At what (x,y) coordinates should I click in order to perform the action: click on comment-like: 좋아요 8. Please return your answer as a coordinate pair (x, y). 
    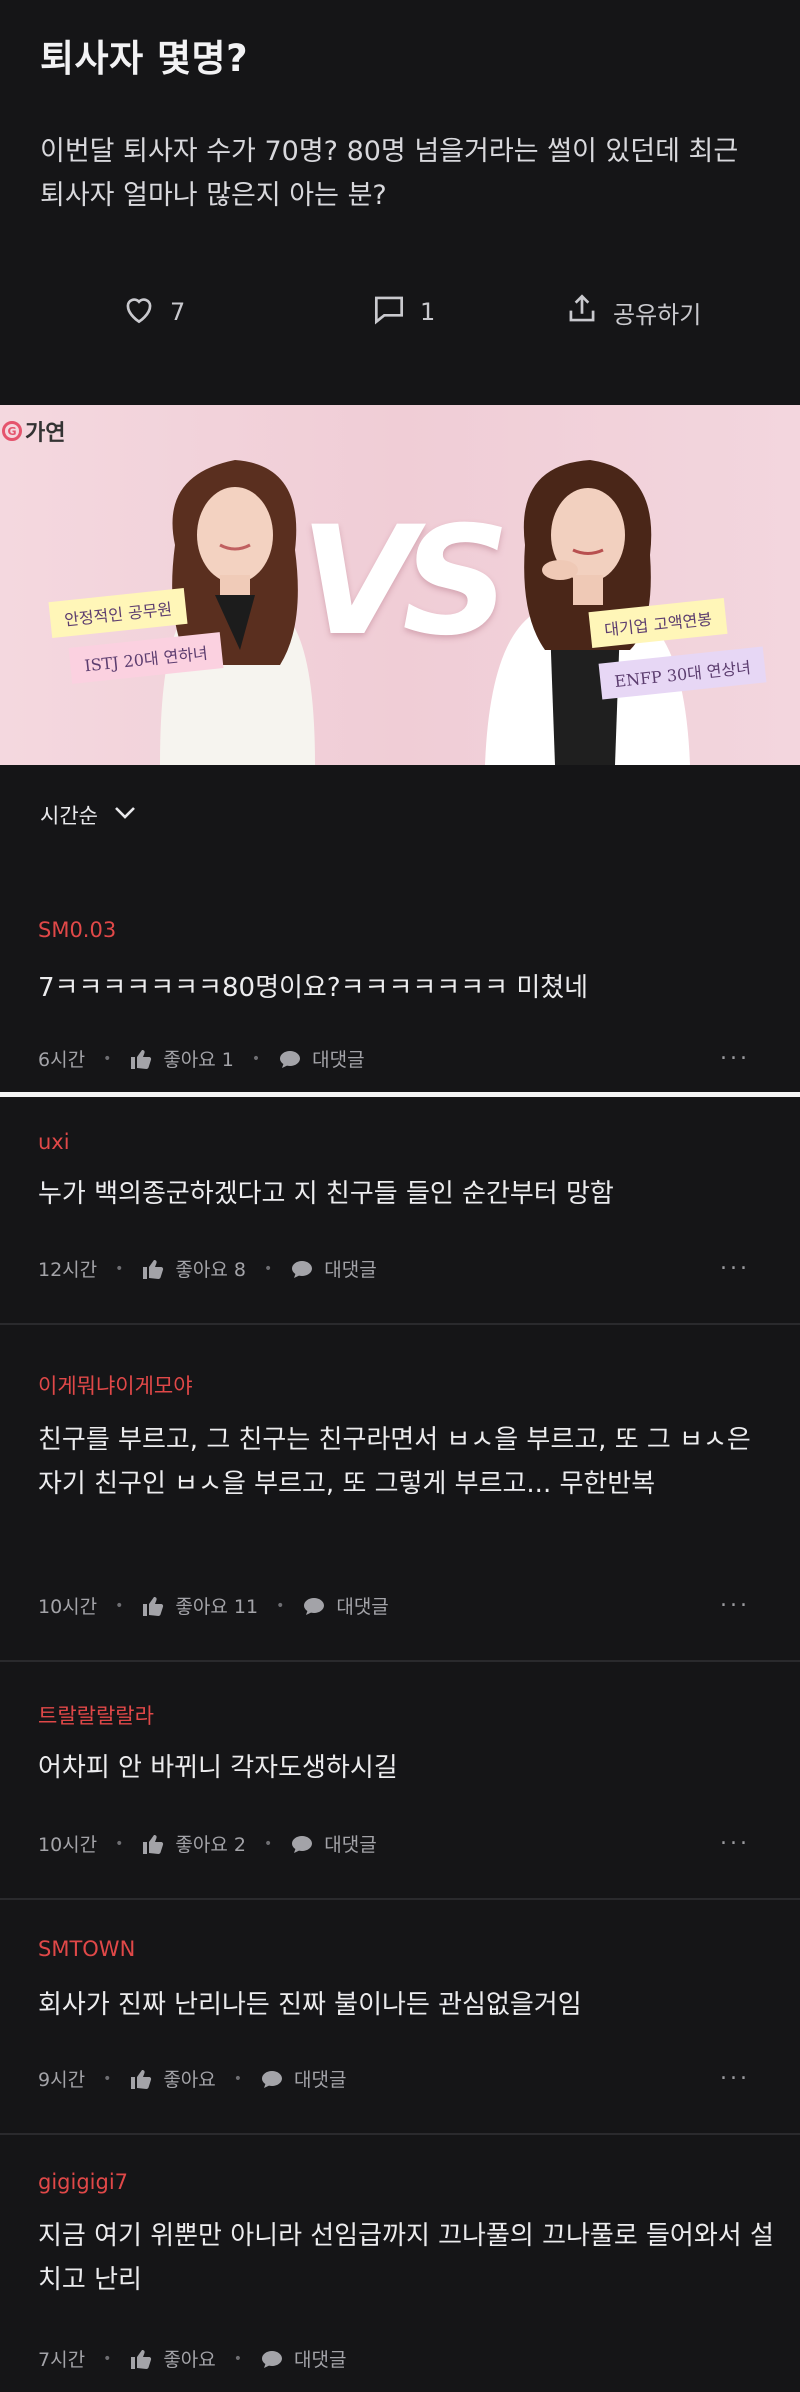
    Looking at the image, I should click on (210, 1268).